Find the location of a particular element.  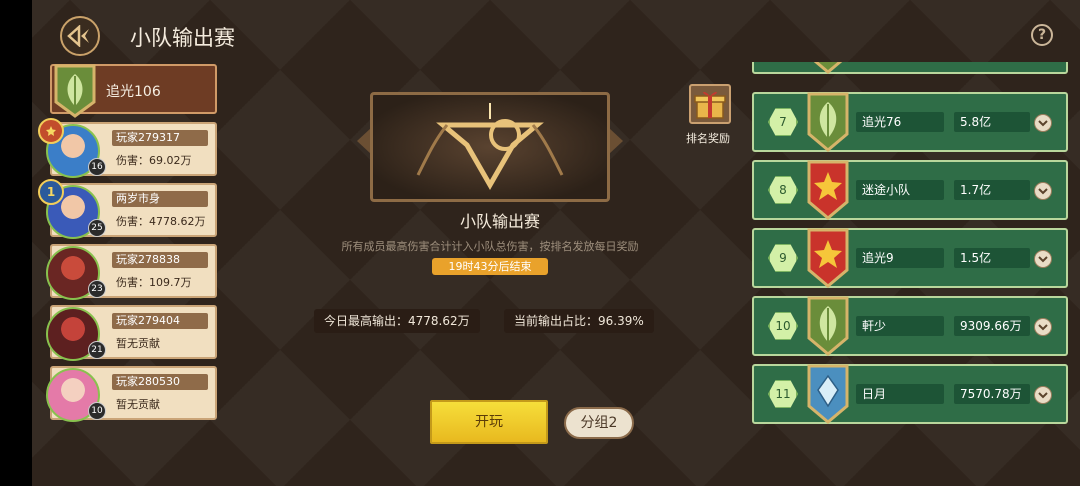

team-name: 軒少 is located at coordinates (900, 326).